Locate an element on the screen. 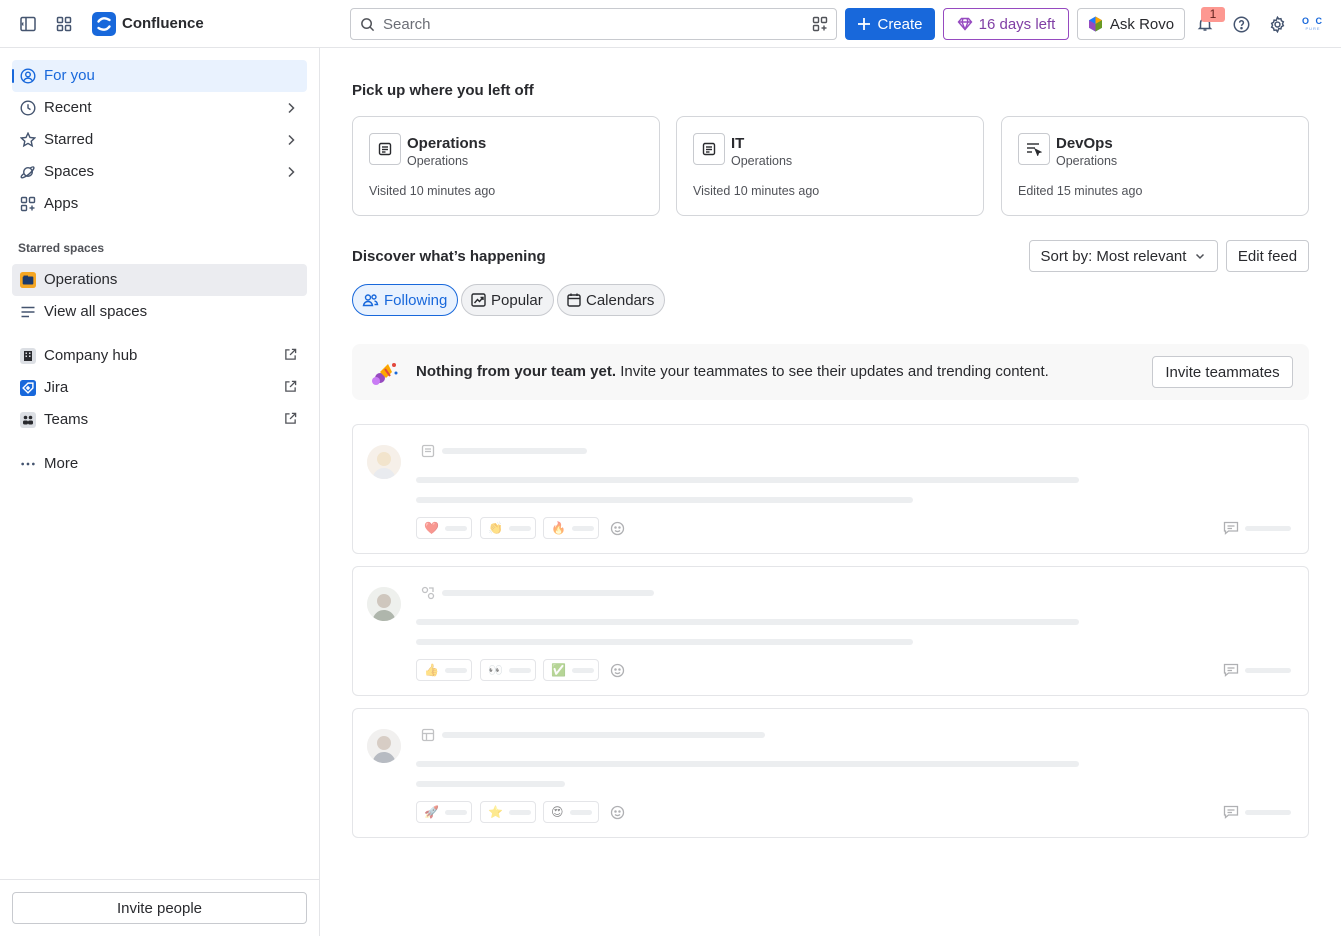 The image size is (1341, 936). create-button: Create is located at coordinates (890, 24).